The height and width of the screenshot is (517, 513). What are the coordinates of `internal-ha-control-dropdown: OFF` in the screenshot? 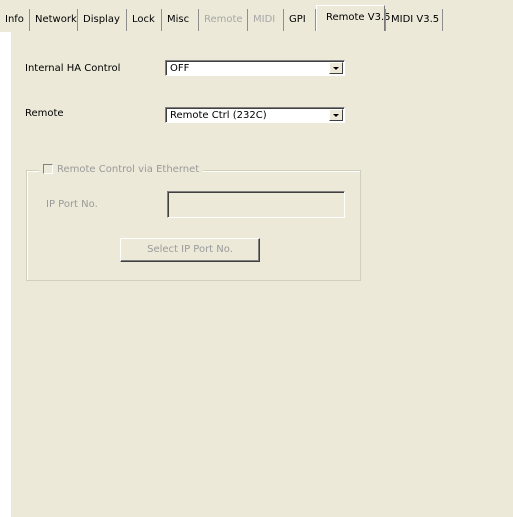 It's located at (255, 68).